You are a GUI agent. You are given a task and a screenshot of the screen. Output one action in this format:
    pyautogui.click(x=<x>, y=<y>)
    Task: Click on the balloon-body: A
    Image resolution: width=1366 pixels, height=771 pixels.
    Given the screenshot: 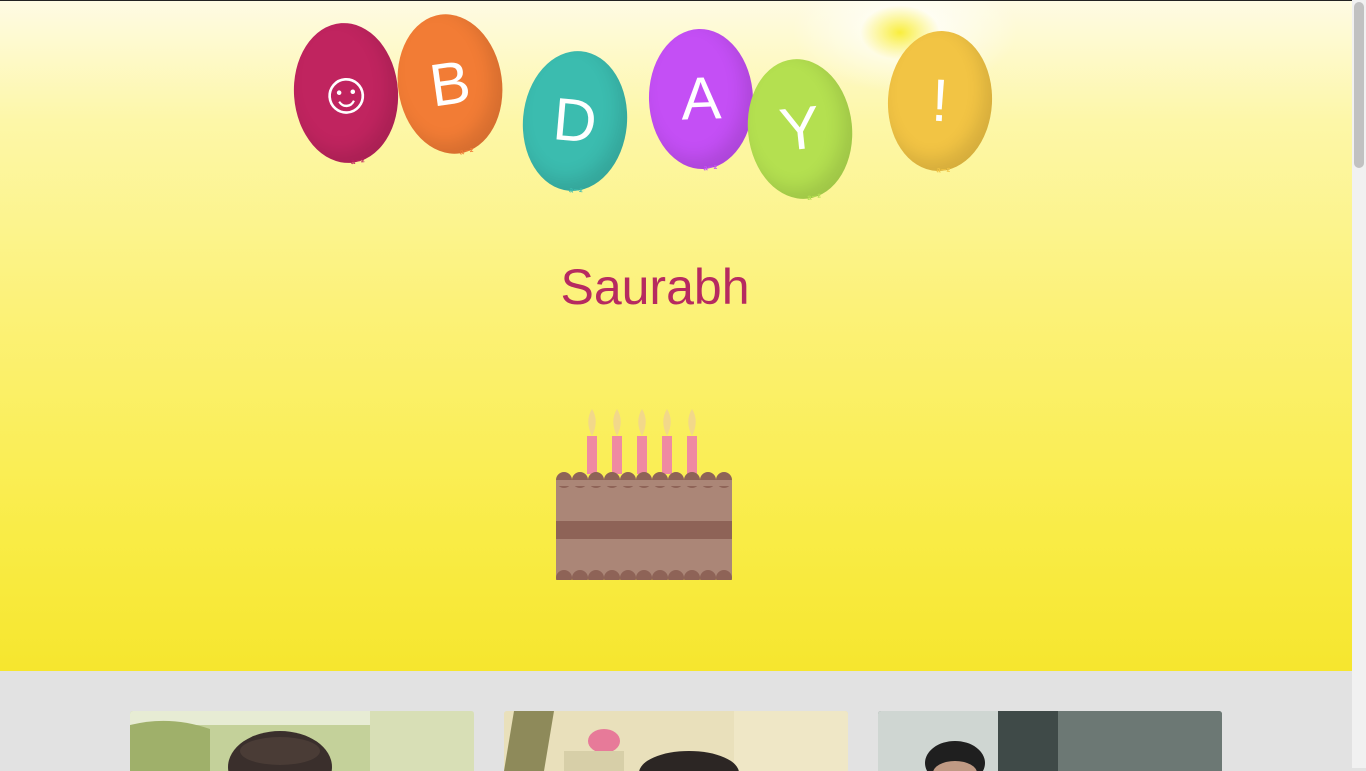 What is the action you would take?
    pyautogui.click(x=701, y=99)
    